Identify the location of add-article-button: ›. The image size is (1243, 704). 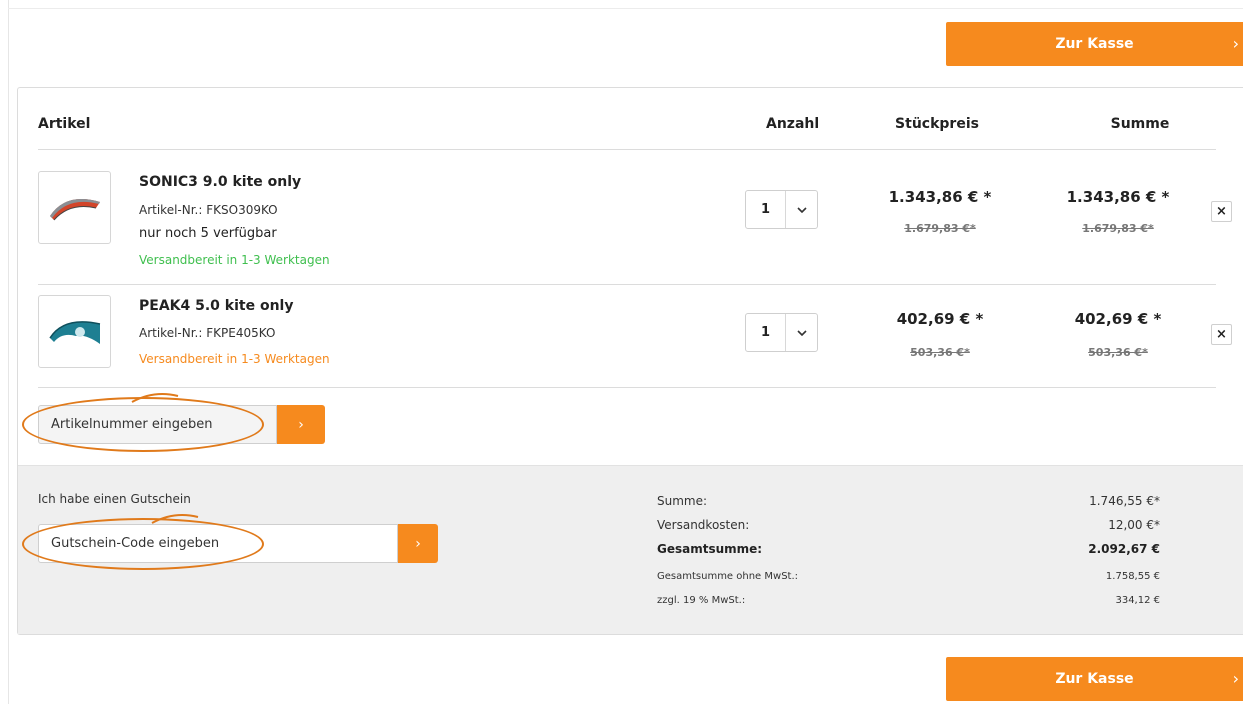
(301, 424).